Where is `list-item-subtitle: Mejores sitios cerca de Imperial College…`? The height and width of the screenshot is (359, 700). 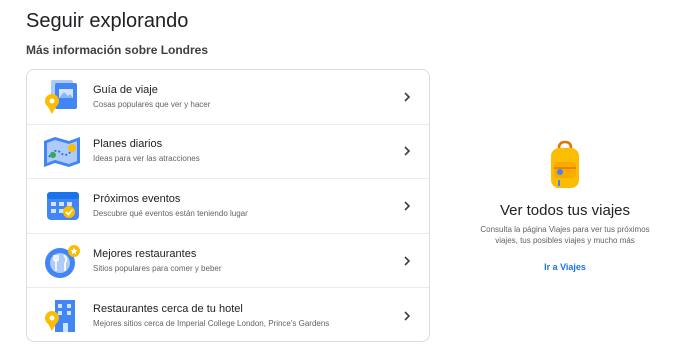
list-item-subtitle: Mejores sitios cerca de Imperial College… is located at coordinates (211, 323).